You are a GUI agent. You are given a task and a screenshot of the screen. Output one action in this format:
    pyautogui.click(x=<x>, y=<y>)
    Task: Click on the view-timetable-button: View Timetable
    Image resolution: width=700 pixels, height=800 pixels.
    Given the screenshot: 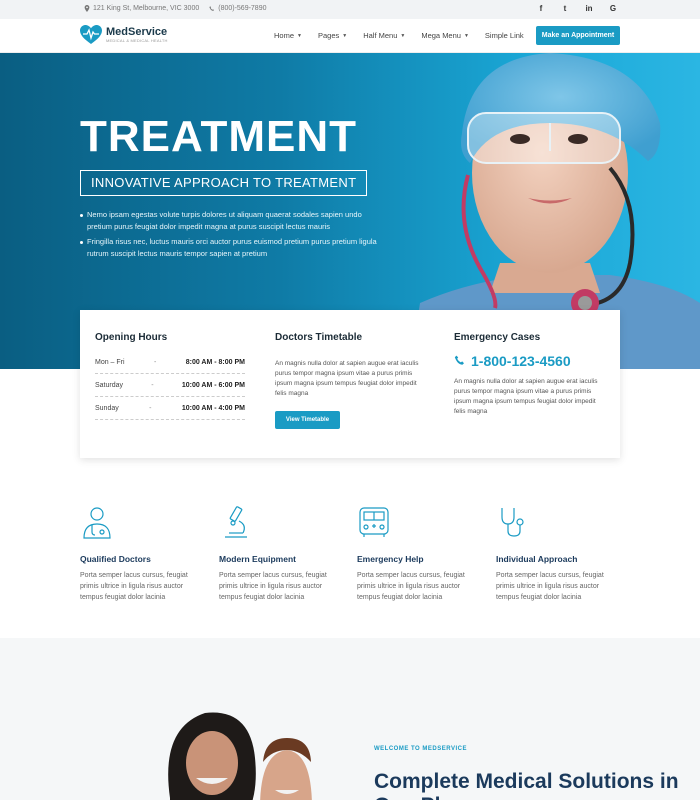 What is the action you would take?
    pyautogui.click(x=307, y=420)
    